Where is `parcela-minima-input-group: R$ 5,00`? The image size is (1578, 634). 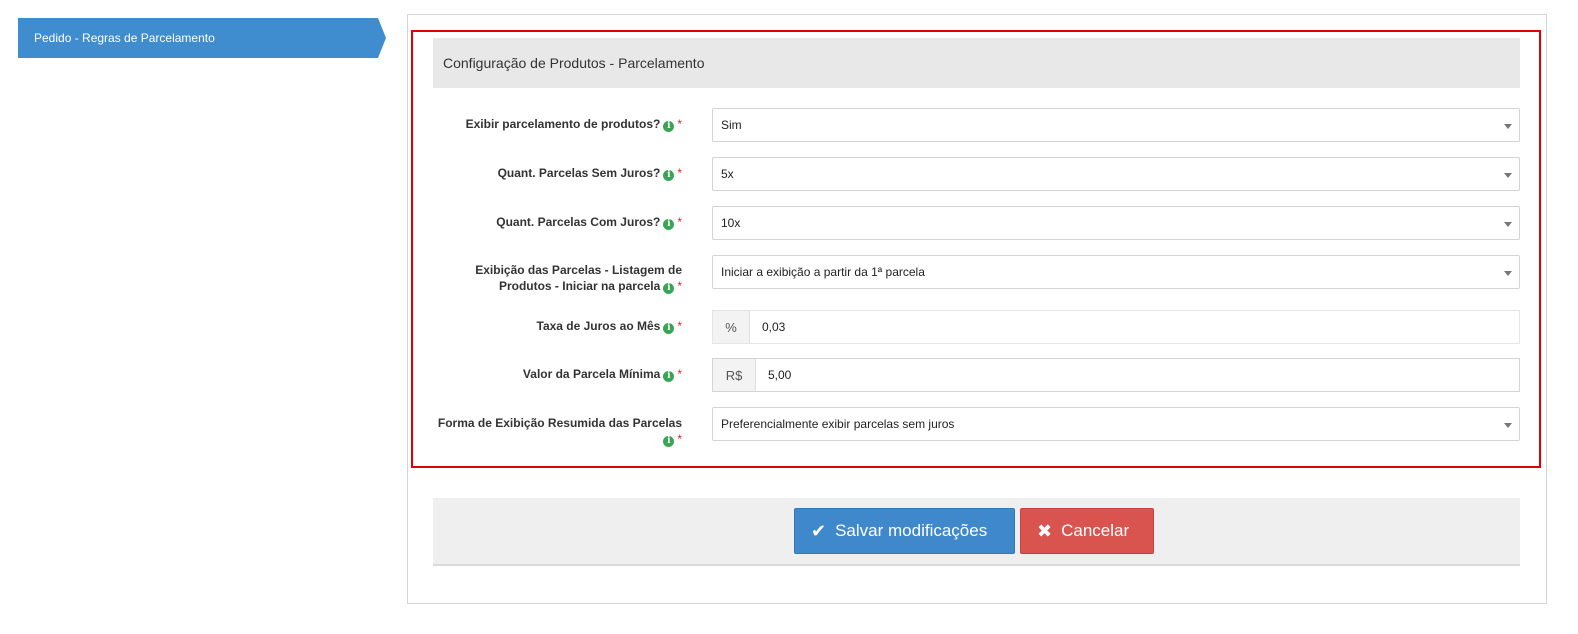 parcela-minima-input-group: R$ 5,00 is located at coordinates (1116, 375).